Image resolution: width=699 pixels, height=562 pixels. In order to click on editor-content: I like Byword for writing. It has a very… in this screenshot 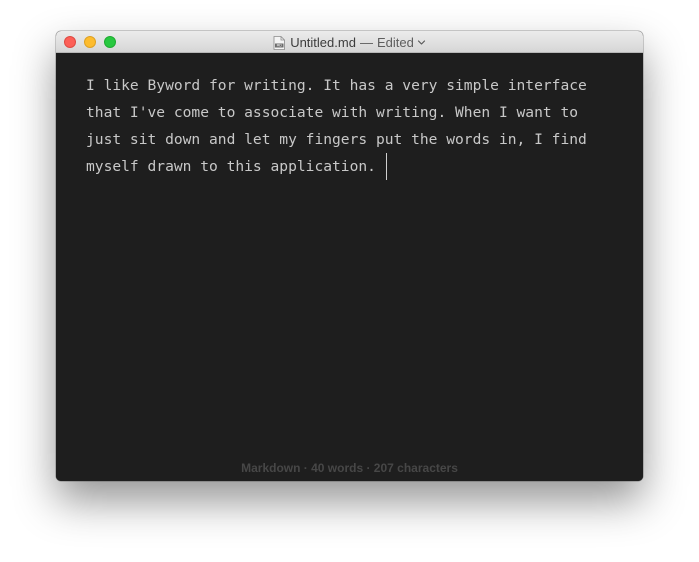, I will do `click(351, 126)`.